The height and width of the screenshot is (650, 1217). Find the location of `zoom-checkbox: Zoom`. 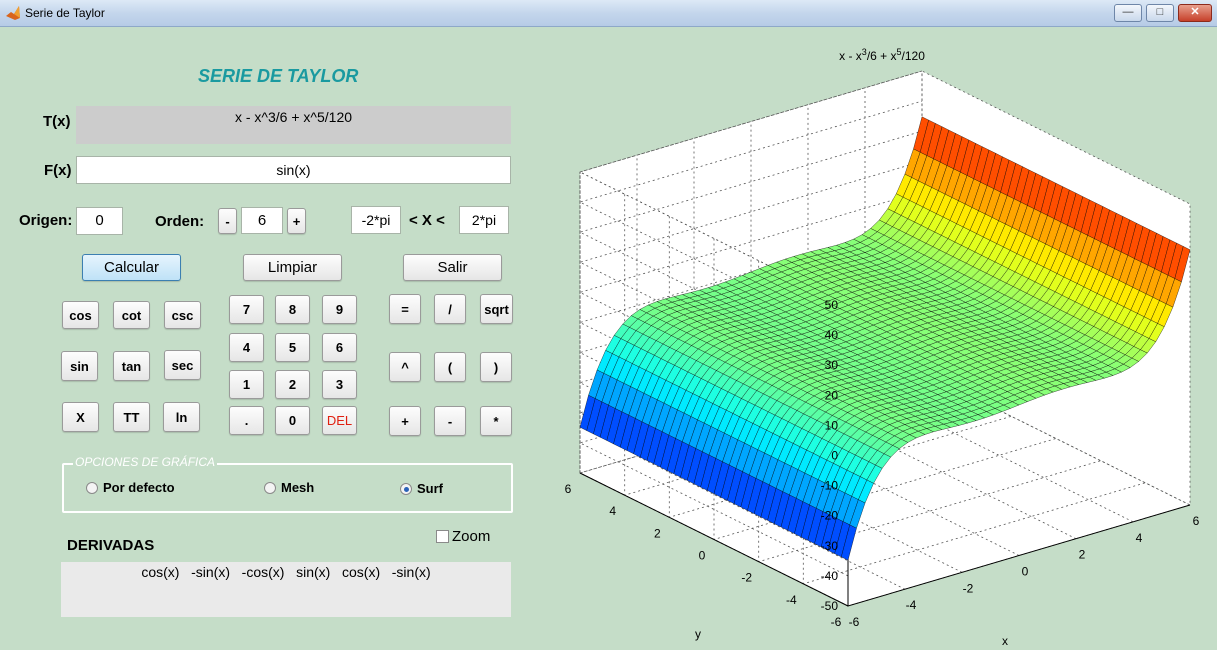

zoom-checkbox: Zoom is located at coordinates (463, 536).